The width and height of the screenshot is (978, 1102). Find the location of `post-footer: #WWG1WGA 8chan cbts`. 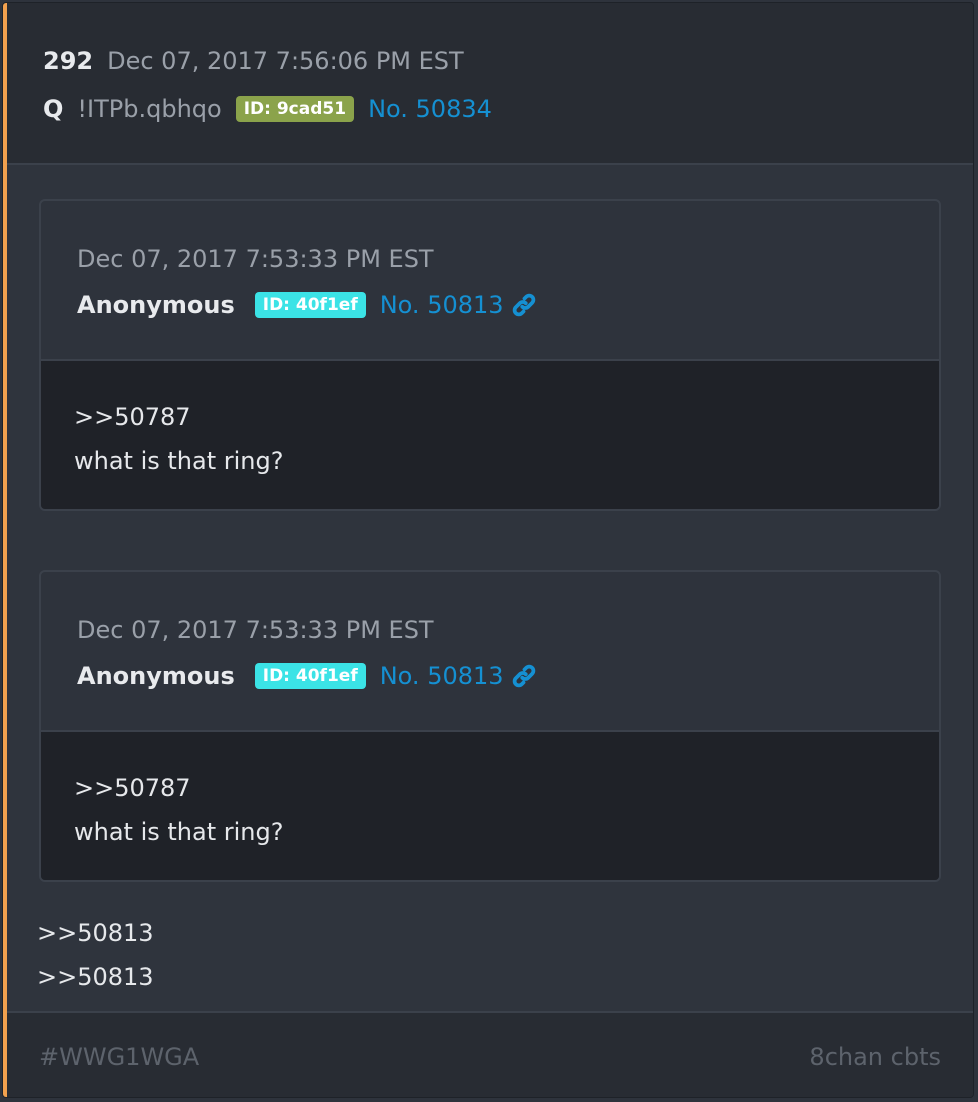

post-footer: #WWG1WGA 8chan cbts is located at coordinates (490, 1054).